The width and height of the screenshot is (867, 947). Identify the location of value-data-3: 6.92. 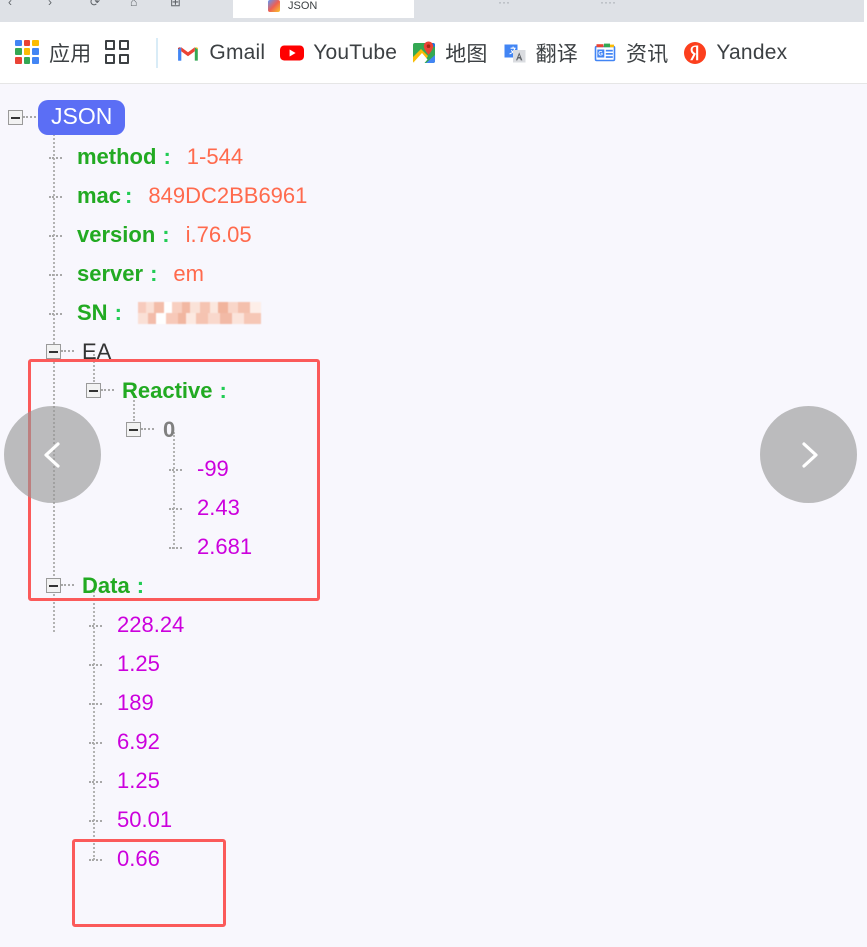
(138, 741).